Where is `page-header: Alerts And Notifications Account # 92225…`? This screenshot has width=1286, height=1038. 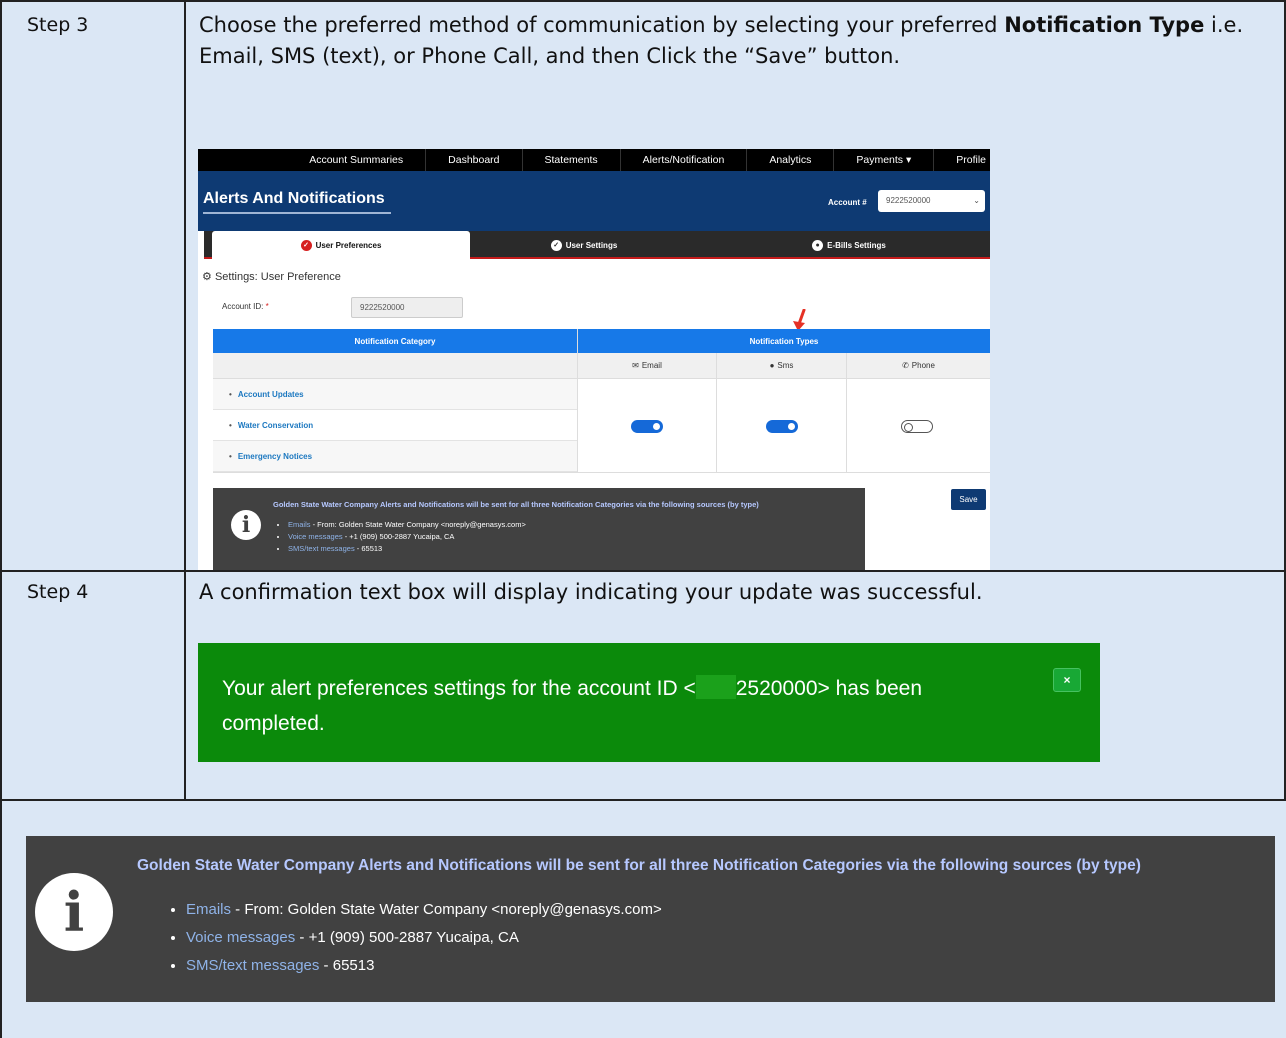 page-header: Alerts And Notifications Account # 92225… is located at coordinates (594, 201).